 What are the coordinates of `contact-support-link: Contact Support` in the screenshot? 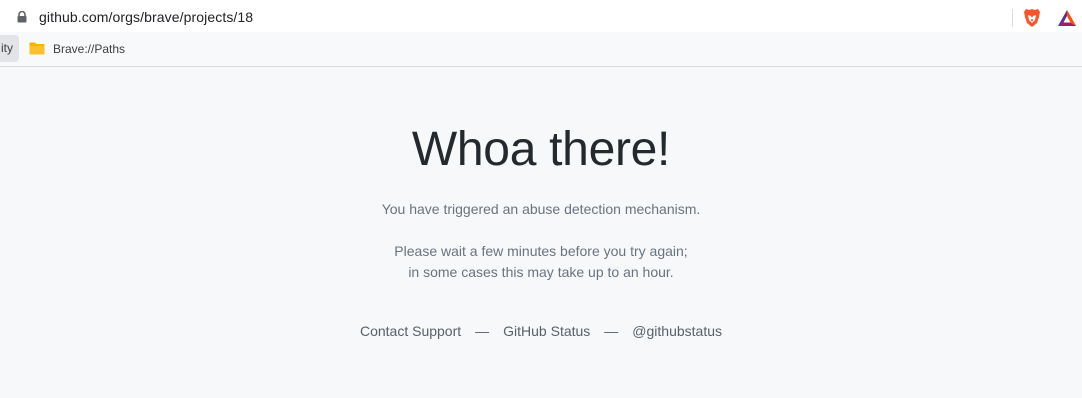 It's located at (410, 331).